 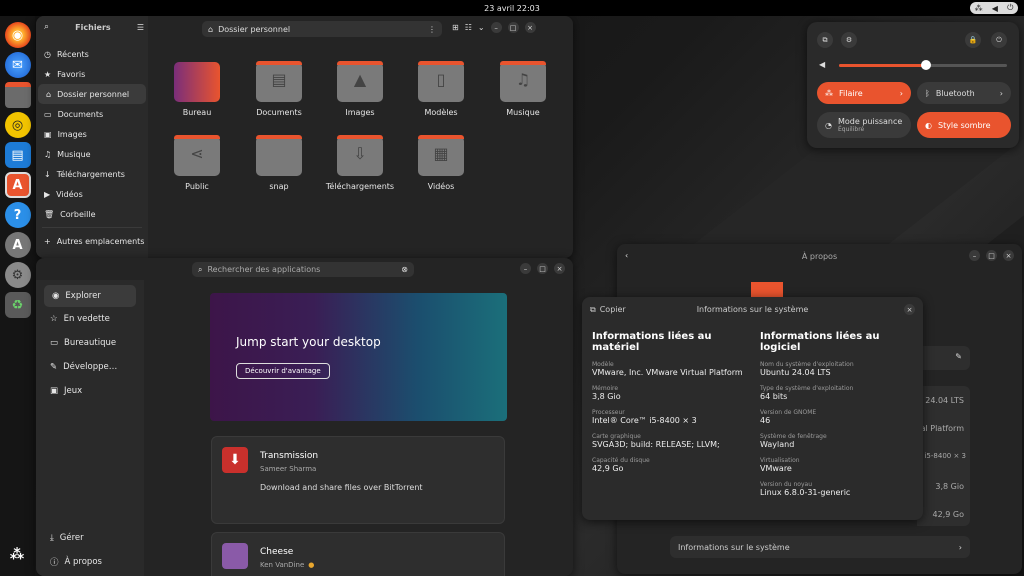 I want to click on folder-documents: ▤, so click(x=279, y=81).